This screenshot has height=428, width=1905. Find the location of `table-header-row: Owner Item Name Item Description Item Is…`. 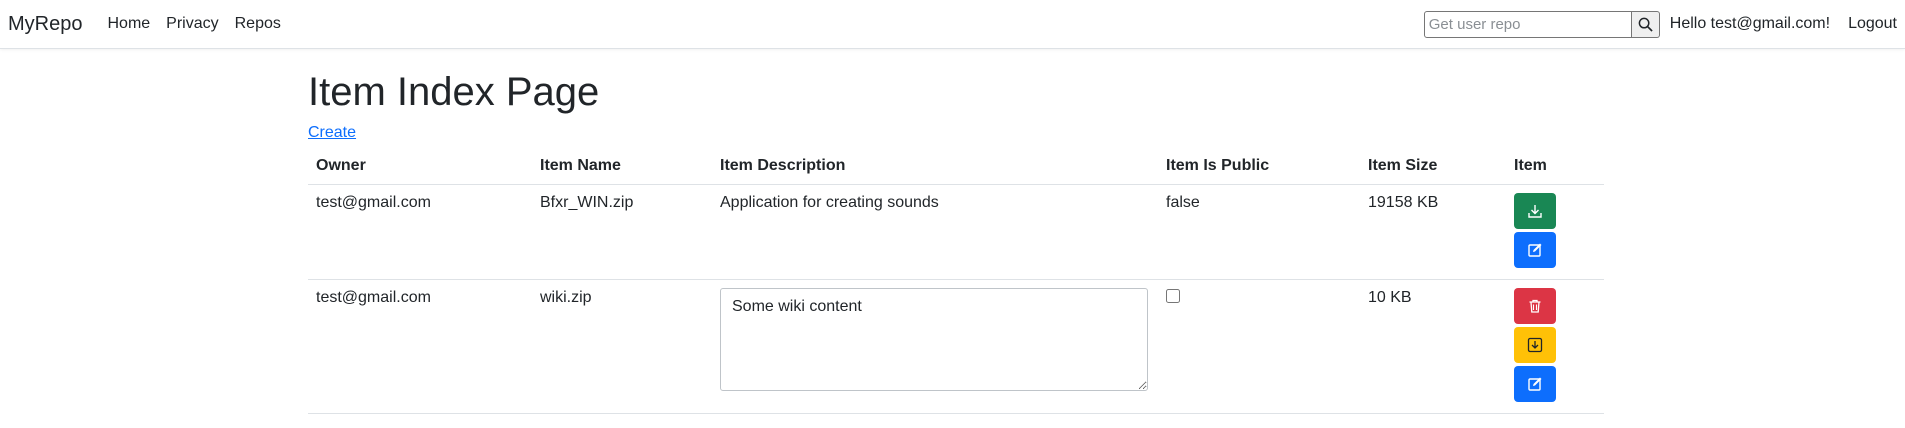

table-header-row: Owner Item Name Item Description Item Is… is located at coordinates (956, 166).